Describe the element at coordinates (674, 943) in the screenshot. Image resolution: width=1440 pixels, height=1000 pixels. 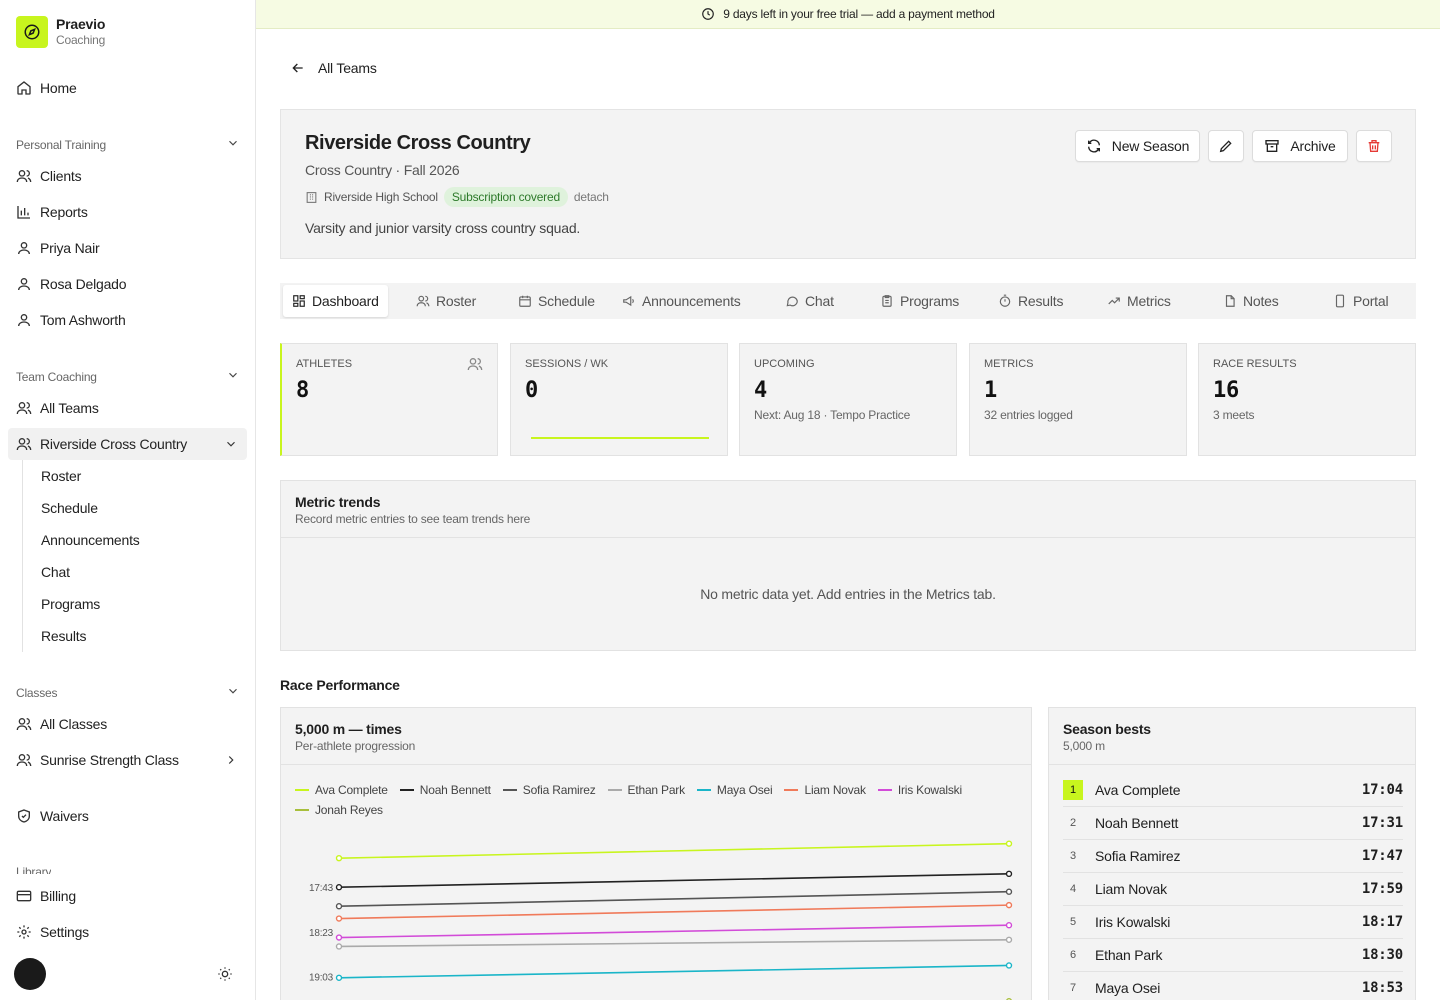
I see `series-line` at that location.